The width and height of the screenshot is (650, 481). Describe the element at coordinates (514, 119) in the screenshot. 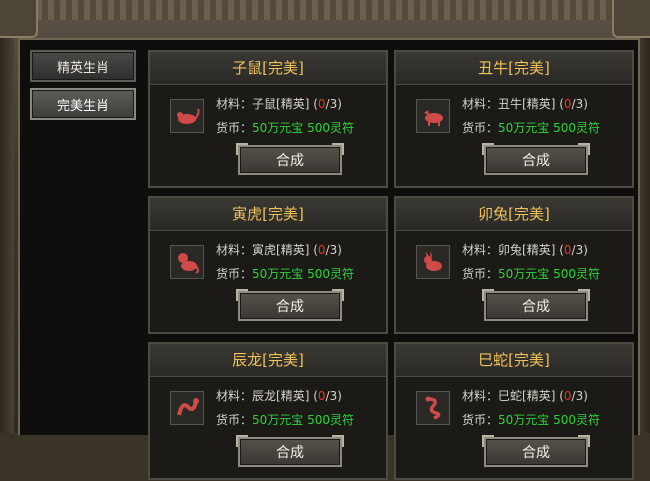

I see `zodiac-card: 丑牛[完美] 材料：丑牛[精英] (0/3) 货币：50万元宝 500灵符 合成` at that location.